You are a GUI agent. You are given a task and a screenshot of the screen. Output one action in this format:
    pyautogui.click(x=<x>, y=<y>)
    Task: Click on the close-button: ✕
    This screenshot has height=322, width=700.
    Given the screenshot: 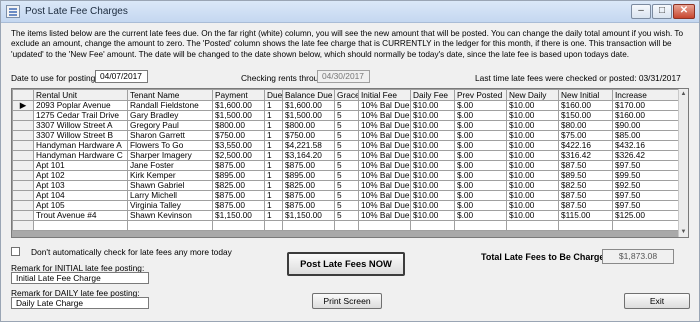 What is the action you would take?
    pyautogui.click(x=684, y=11)
    